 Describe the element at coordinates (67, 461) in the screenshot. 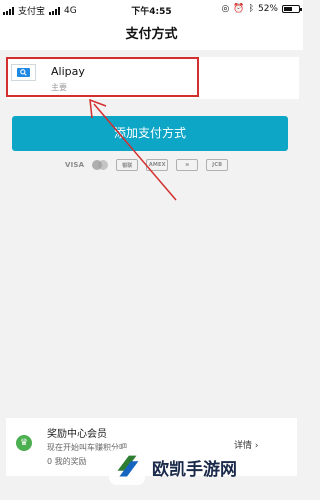

I see `rewards-points: 0 我的奖励` at that location.